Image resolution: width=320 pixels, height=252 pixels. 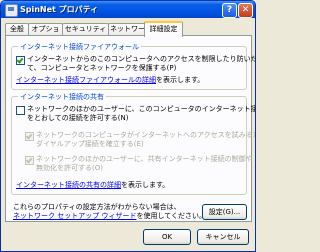 I want to click on tab-general: 全般, so click(x=17, y=29).